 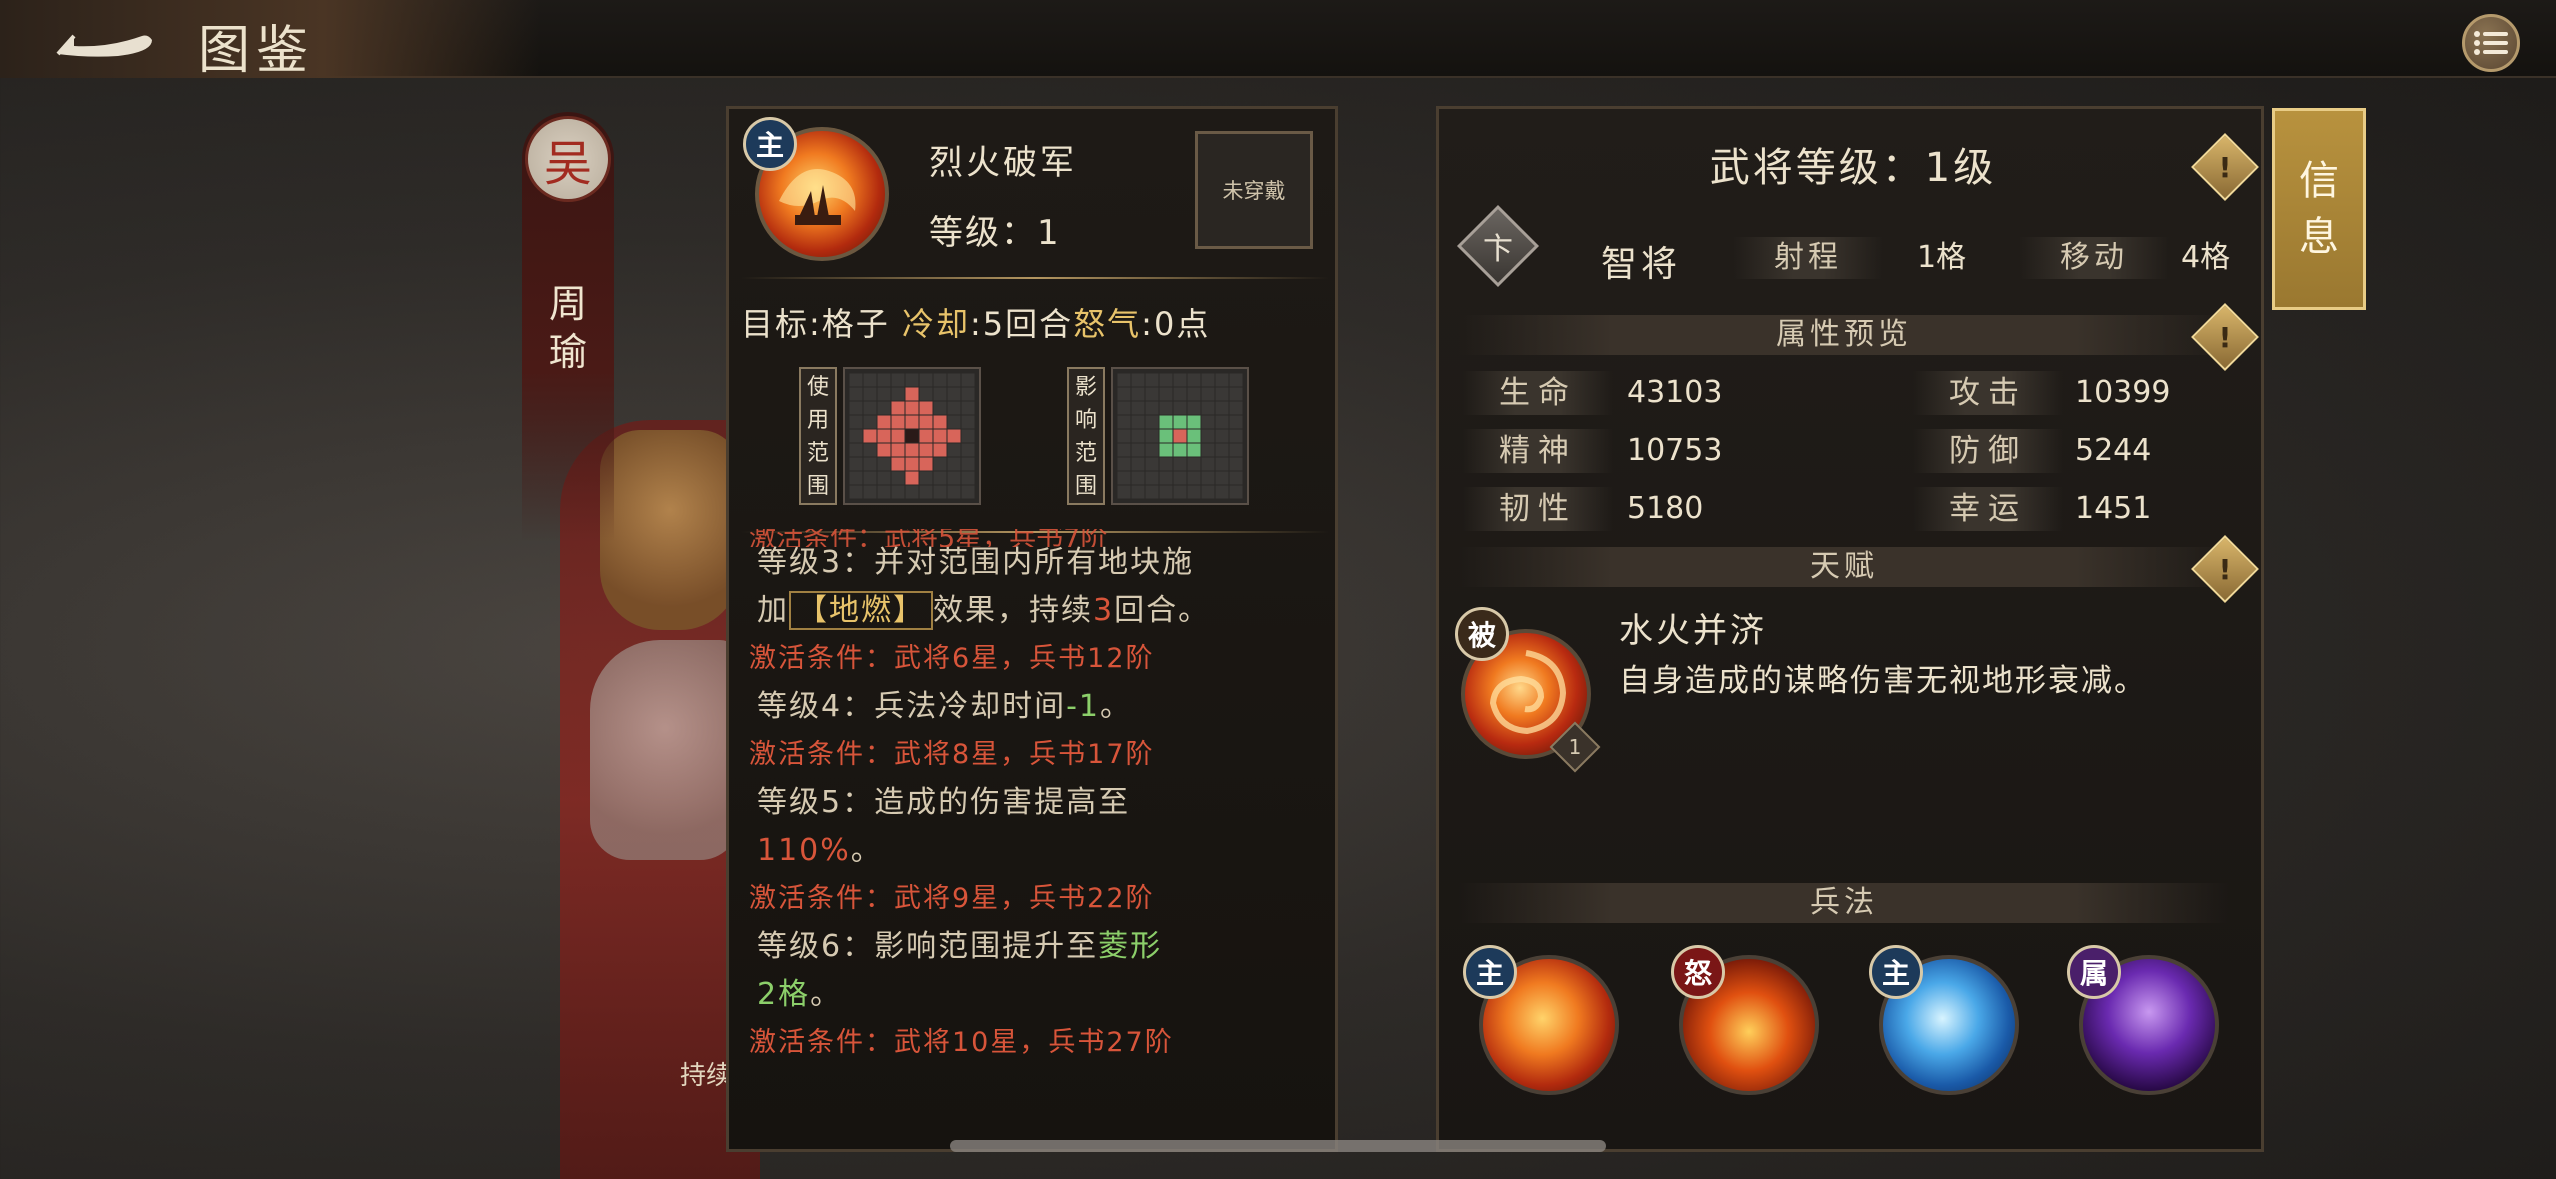 I want to click on effect-range-grid, so click(x=1180, y=436).